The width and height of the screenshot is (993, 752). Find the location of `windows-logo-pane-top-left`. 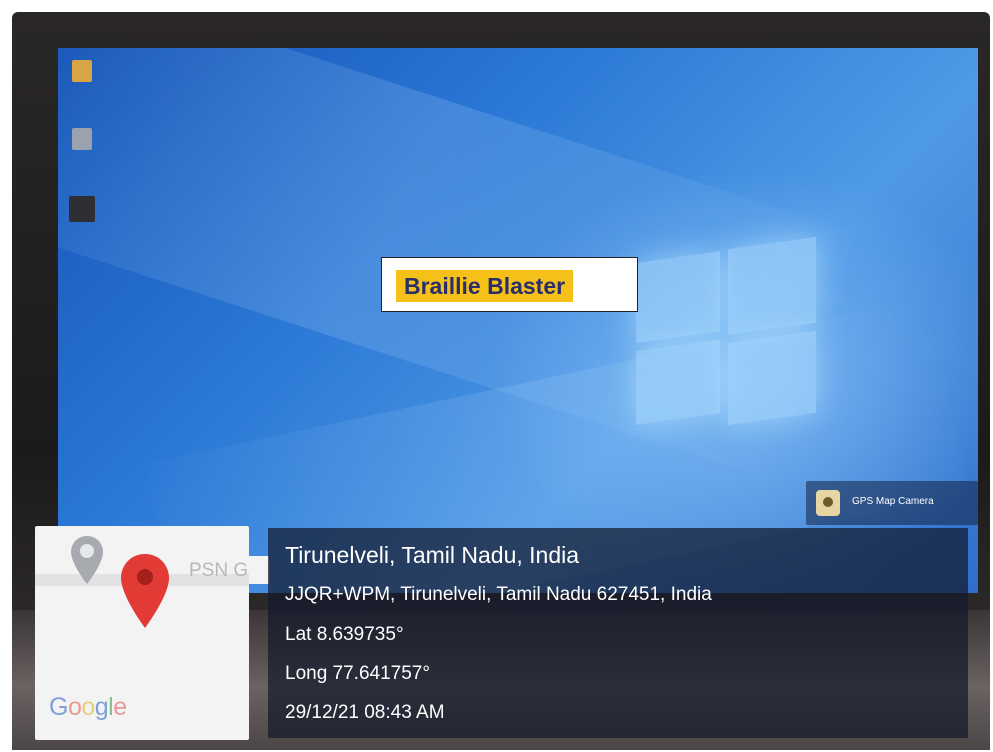

windows-logo-pane-top-left is located at coordinates (678, 297).